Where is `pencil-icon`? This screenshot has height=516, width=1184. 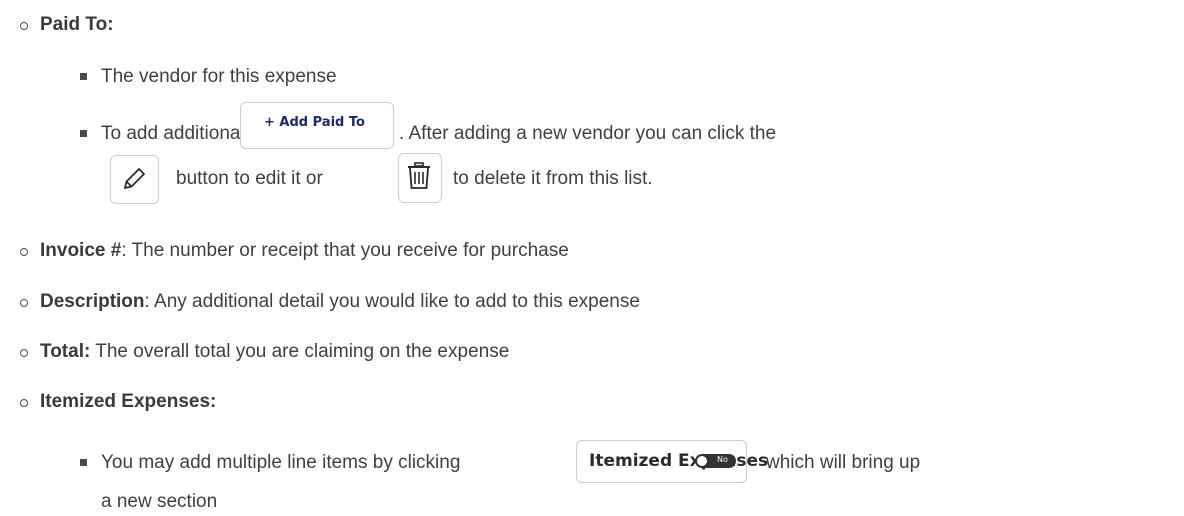
pencil-icon is located at coordinates (134, 178).